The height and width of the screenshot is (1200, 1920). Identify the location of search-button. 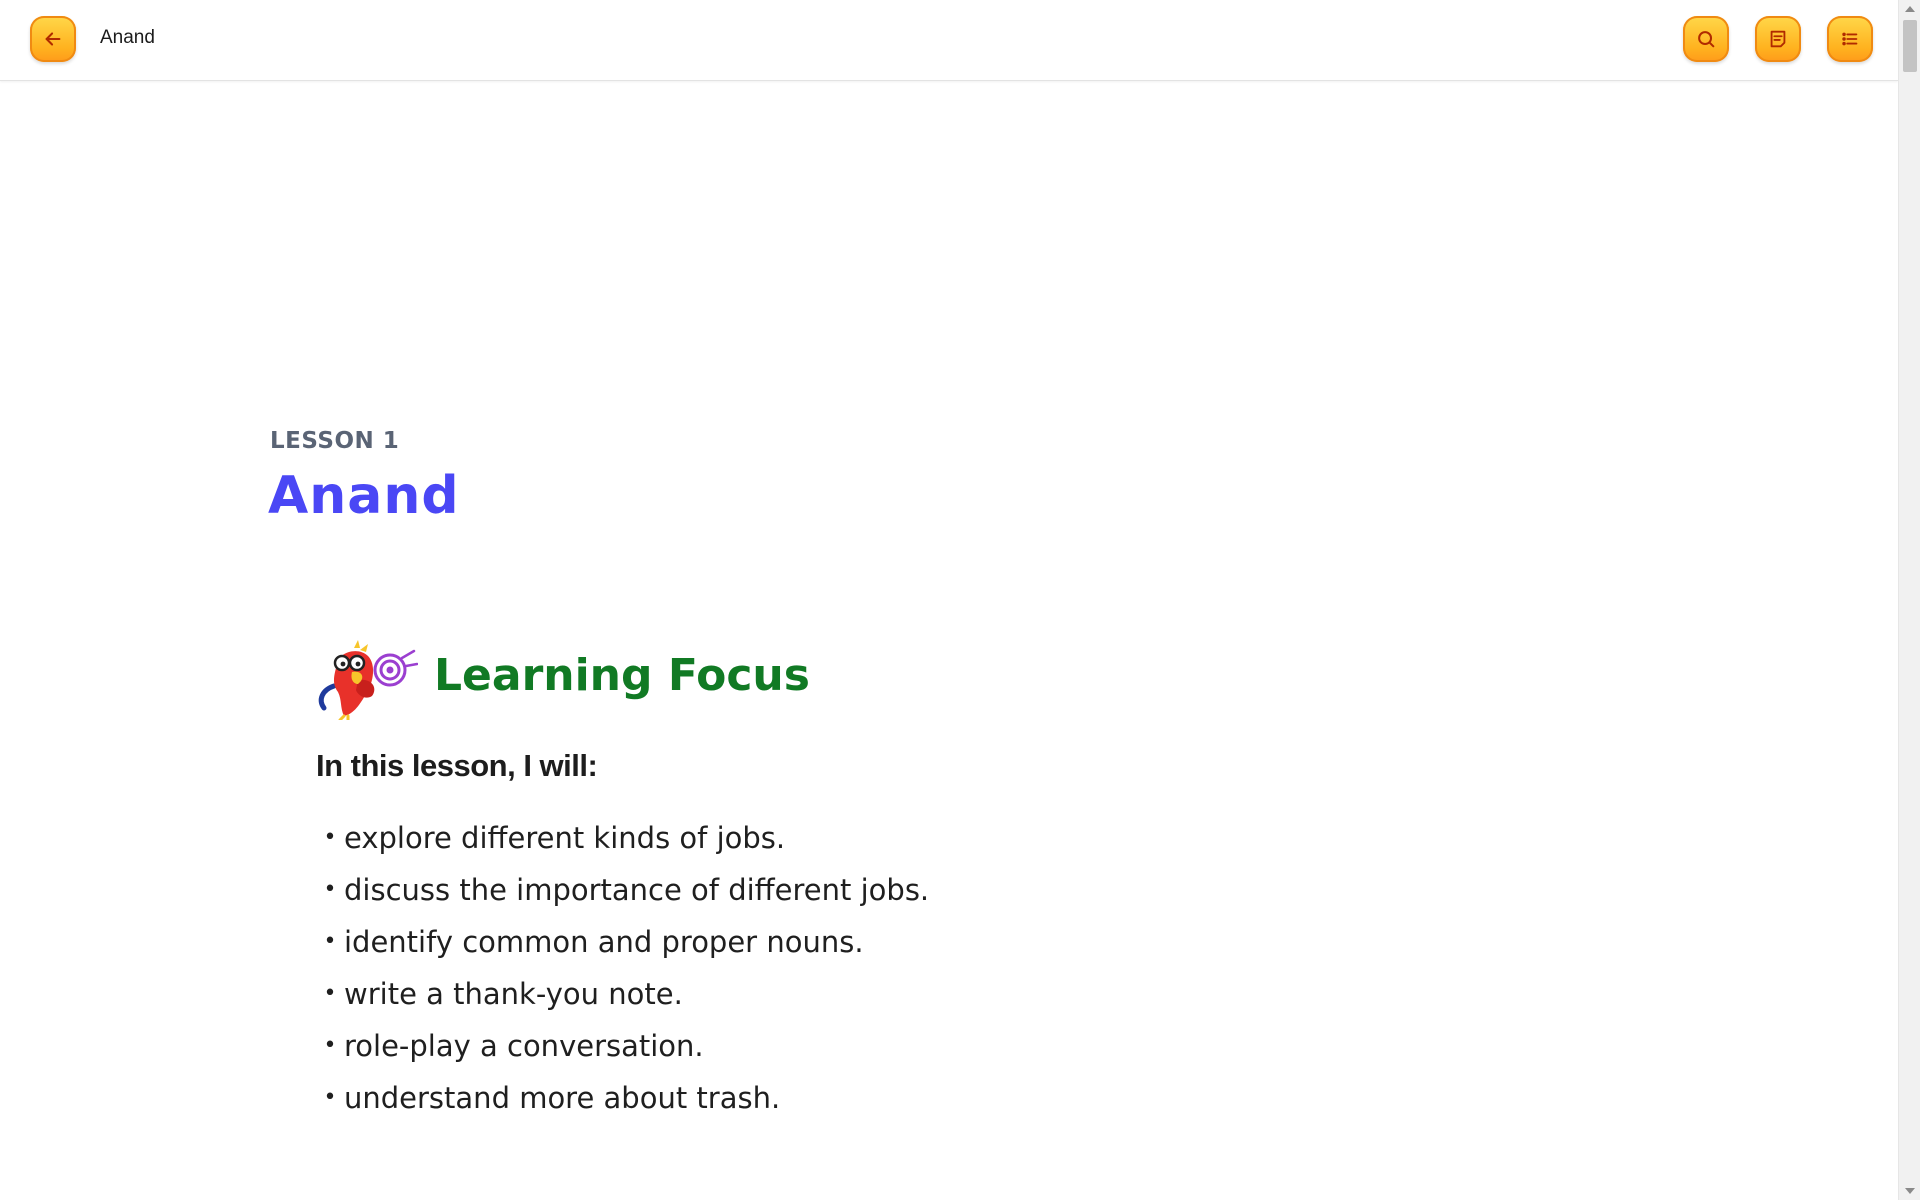
(1706, 39).